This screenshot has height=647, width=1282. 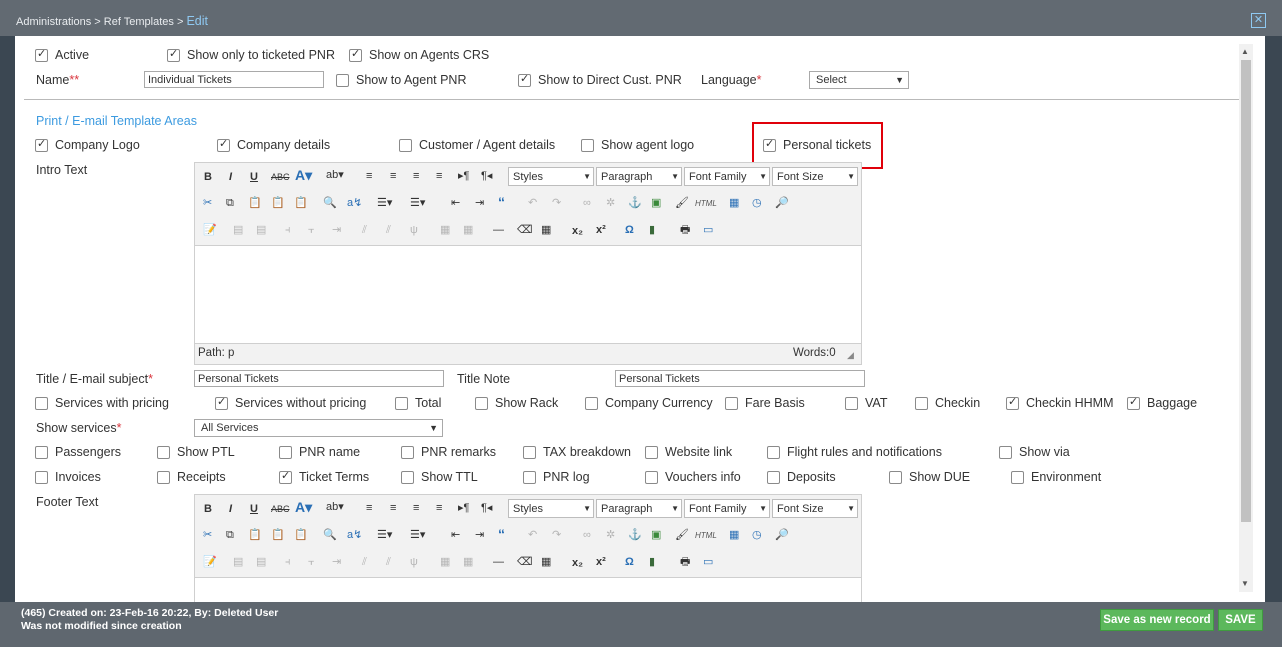 What do you see at coordinates (546, 230) in the screenshot?
I see `table-icon: ▦` at bounding box center [546, 230].